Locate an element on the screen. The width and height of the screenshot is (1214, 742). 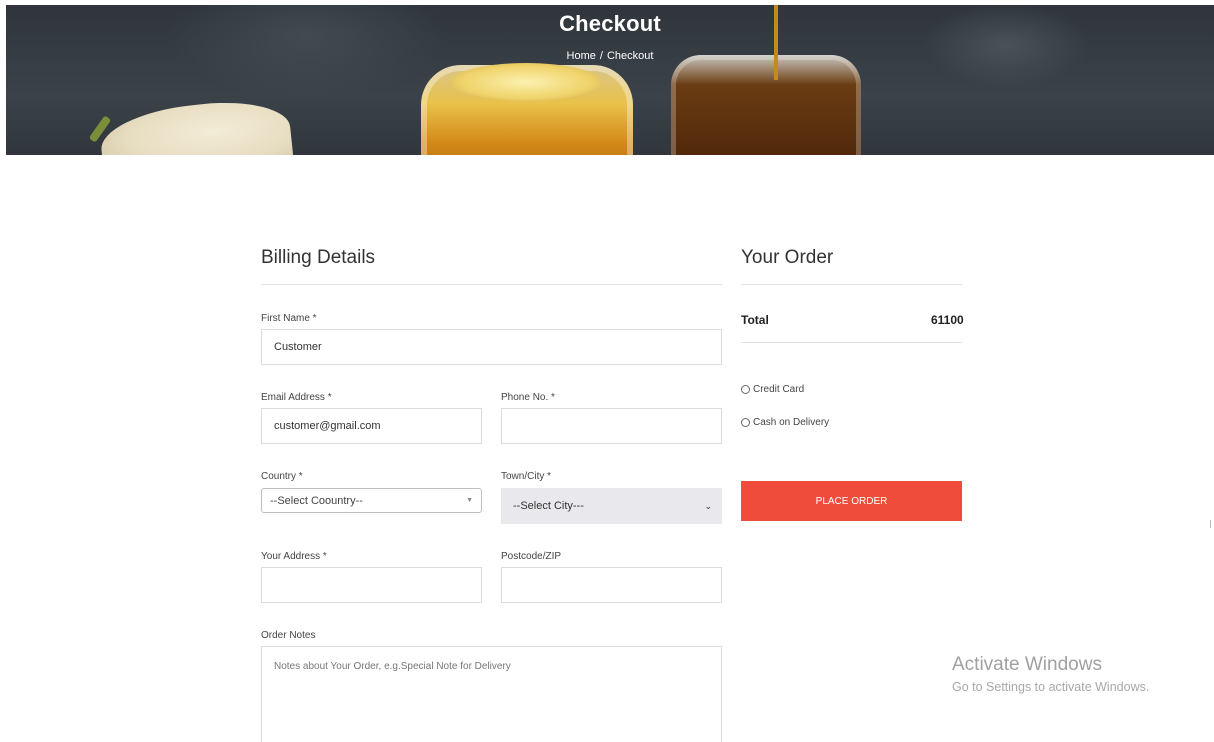
payment-credit-card-label: Credit Card is located at coordinates (779, 389).